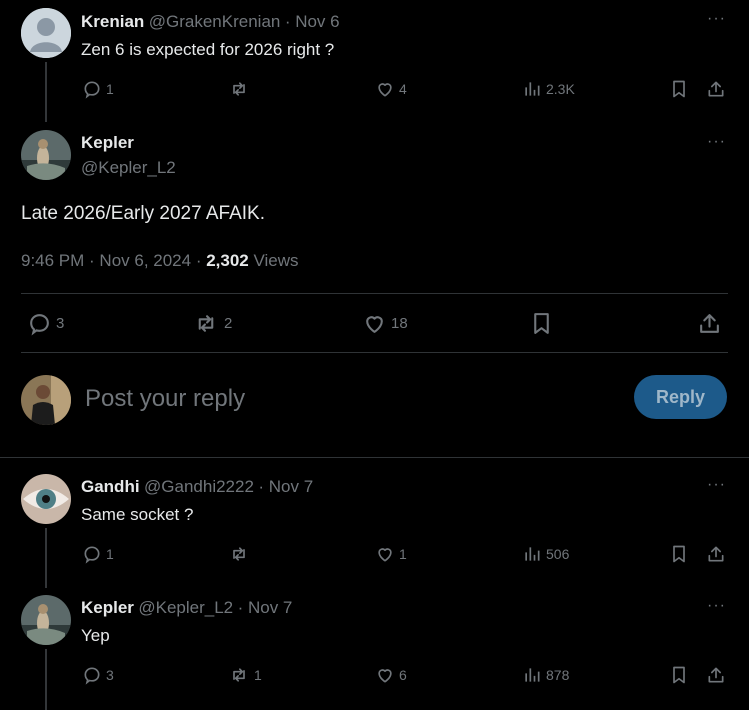 Image resolution: width=749 pixels, height=710 pixels. What do you see at coordinates (558, 675) in the screenshot?
I see `views-count: 878` at bounding box center [558, 675].